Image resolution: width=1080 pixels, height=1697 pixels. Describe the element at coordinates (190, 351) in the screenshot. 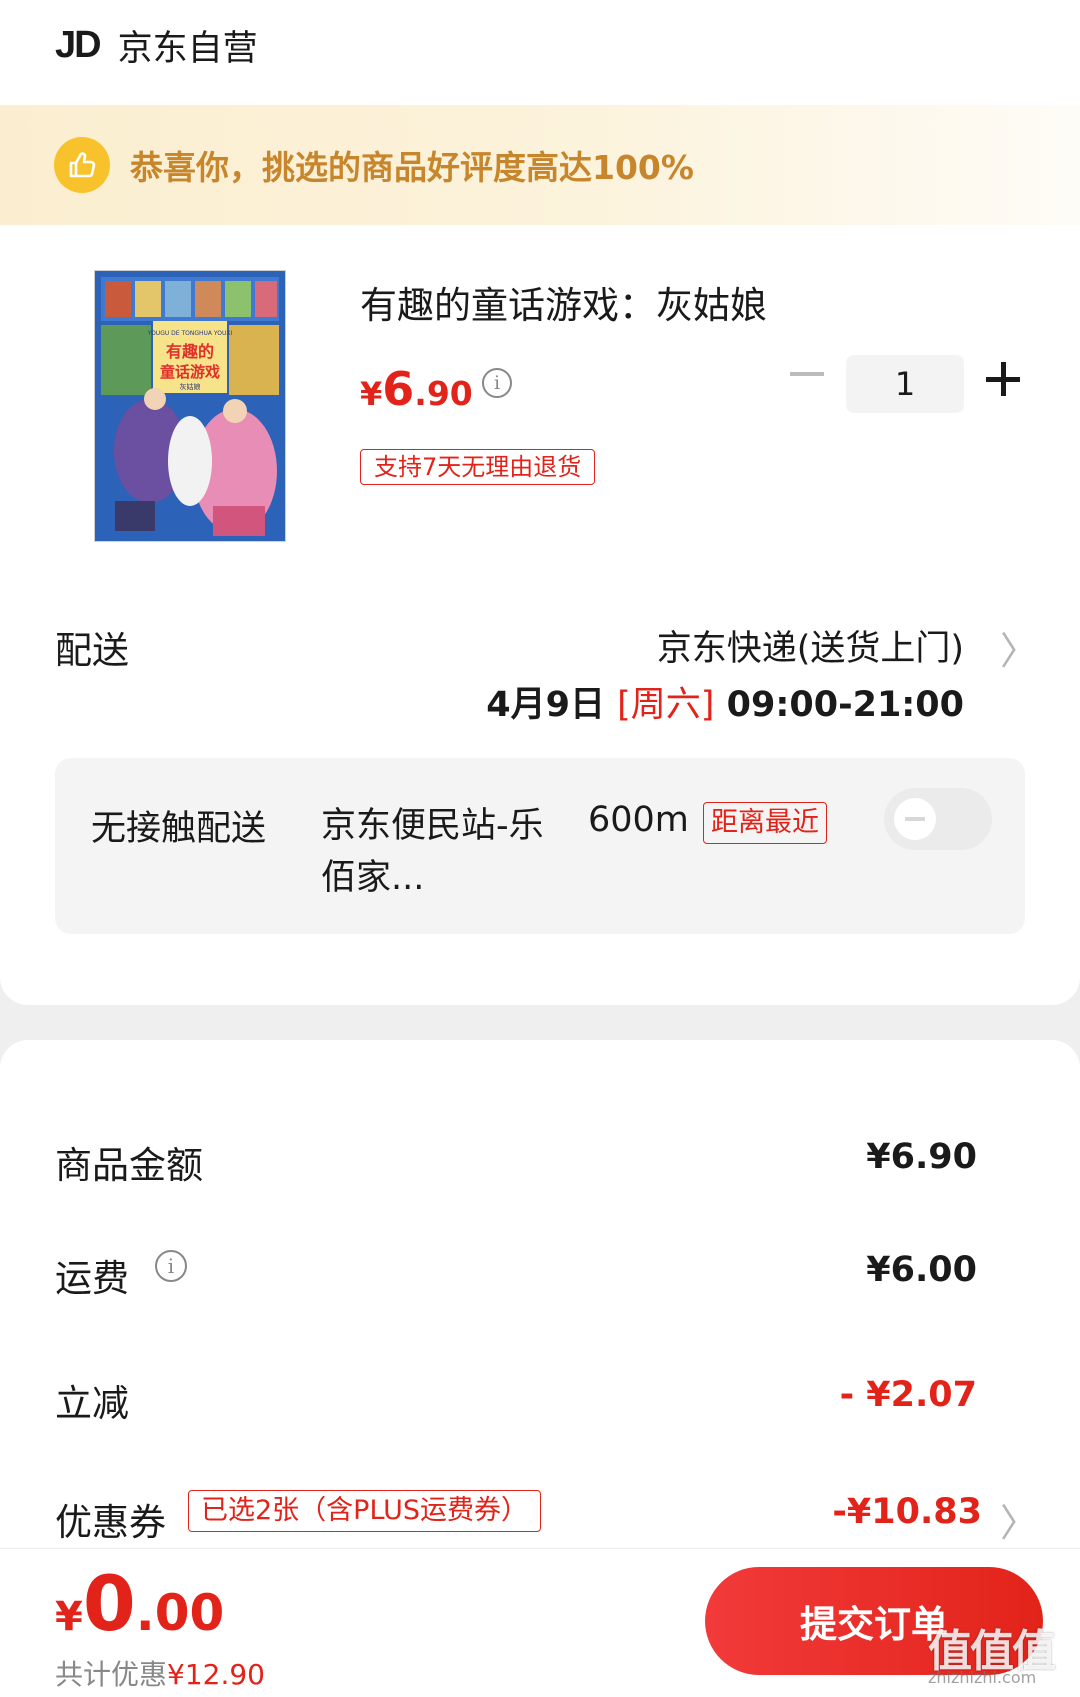

I see `cover-title-line1: 有趣的` at that location.